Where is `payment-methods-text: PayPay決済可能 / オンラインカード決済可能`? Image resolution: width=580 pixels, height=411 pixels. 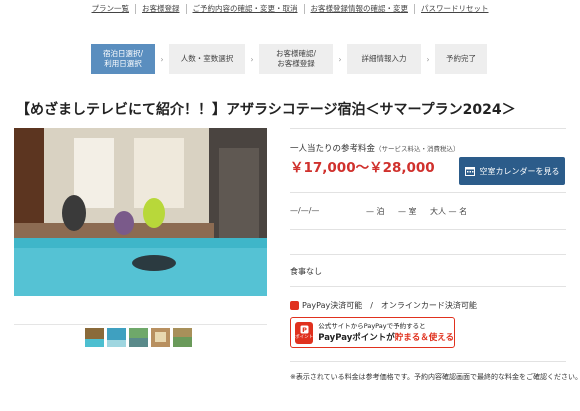
payment-methods-text: PayPay決済可能 / オンラインカード決済可能 is located at coordinates (389, 305).